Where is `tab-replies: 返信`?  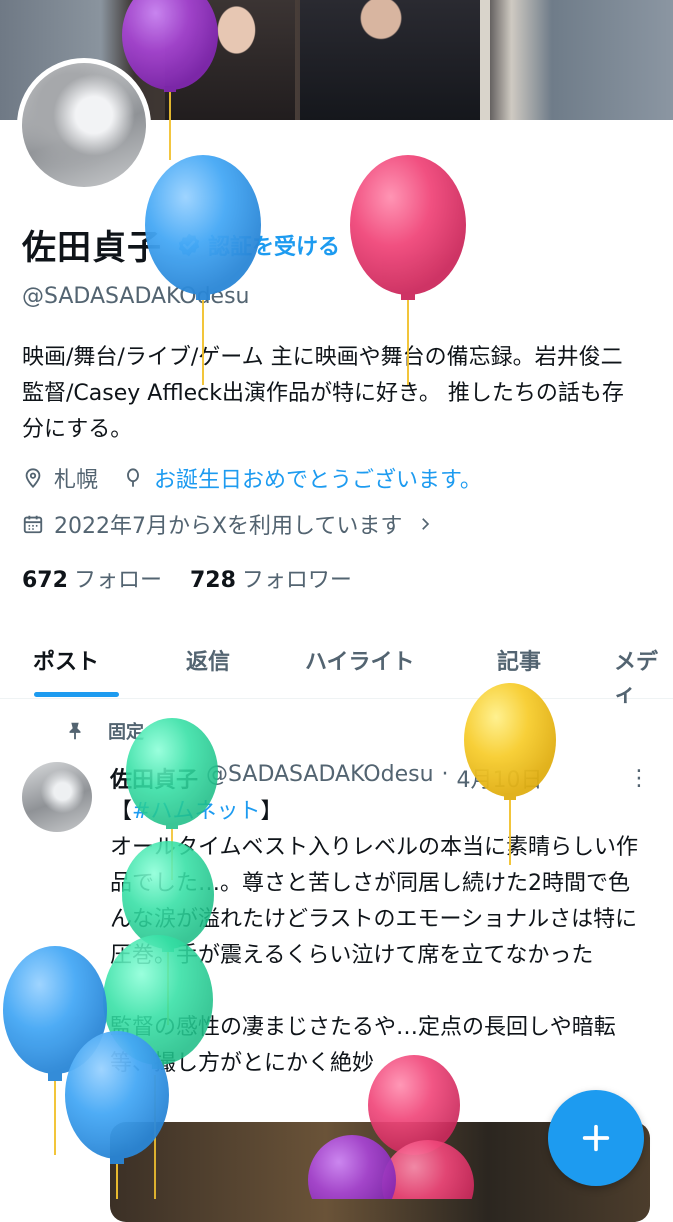
tab-replies: 返信 is located at coordinates (208, 660).